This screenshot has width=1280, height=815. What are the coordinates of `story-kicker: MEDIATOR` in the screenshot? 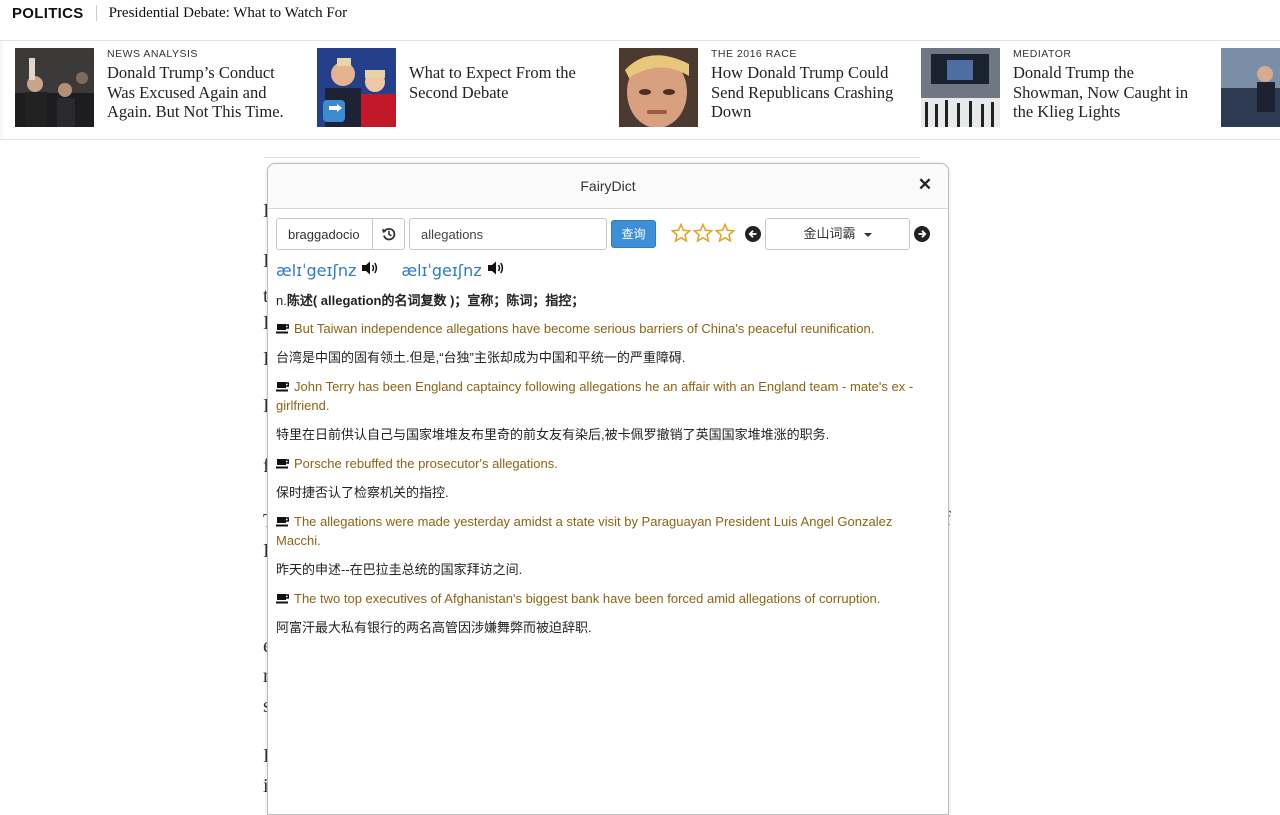 It's located at (1042, 54).